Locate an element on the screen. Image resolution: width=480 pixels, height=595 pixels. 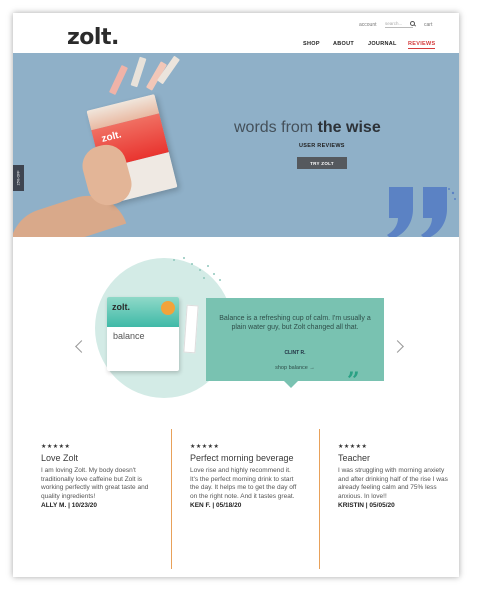
quote-close-icon: ” is located at coordinates (353, 381).